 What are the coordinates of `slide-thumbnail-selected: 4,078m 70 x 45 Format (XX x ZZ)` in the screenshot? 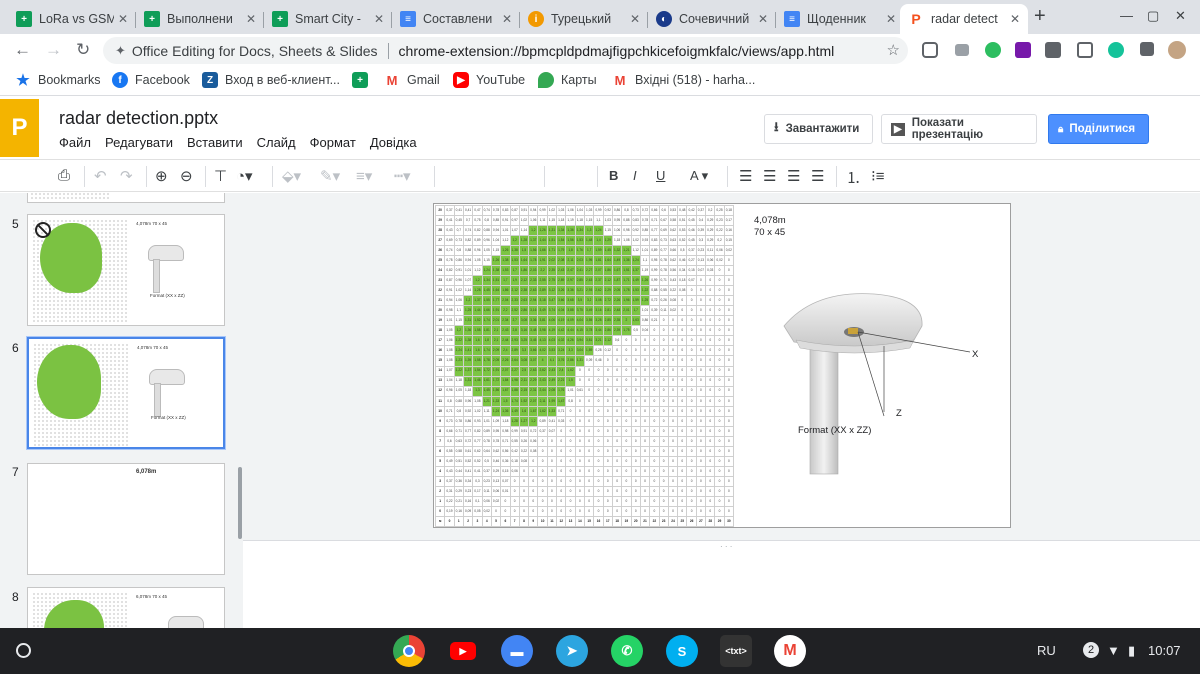 It's located at (126, 393).